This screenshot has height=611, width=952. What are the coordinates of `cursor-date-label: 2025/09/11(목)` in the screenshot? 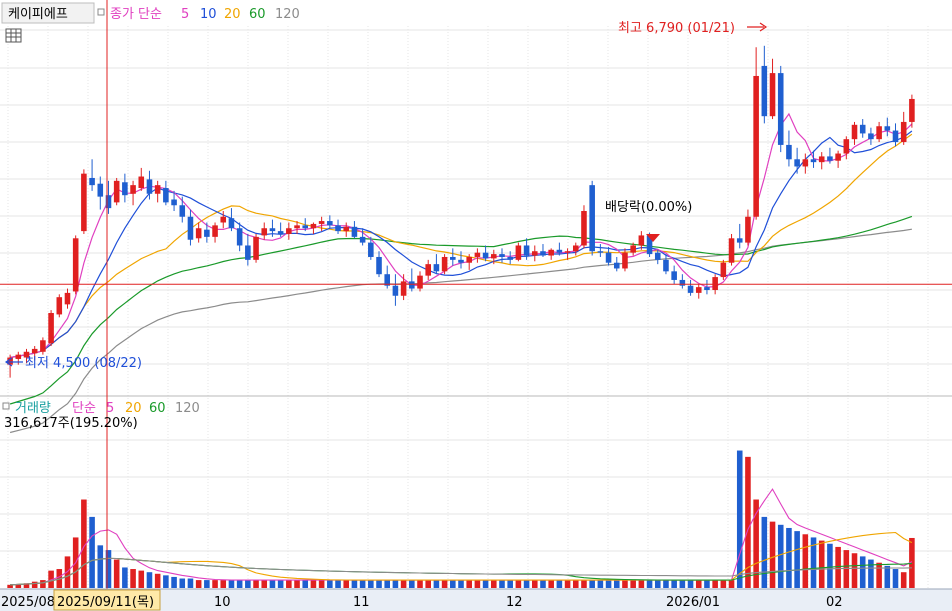 It's located at (105, 602).